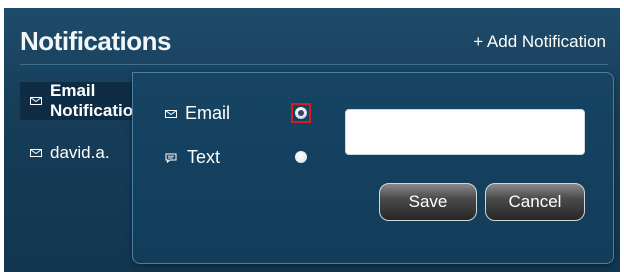 The width and height of the screenshot is (624, 272). I want to click on list-item-label: david.a., so click(80, 152).